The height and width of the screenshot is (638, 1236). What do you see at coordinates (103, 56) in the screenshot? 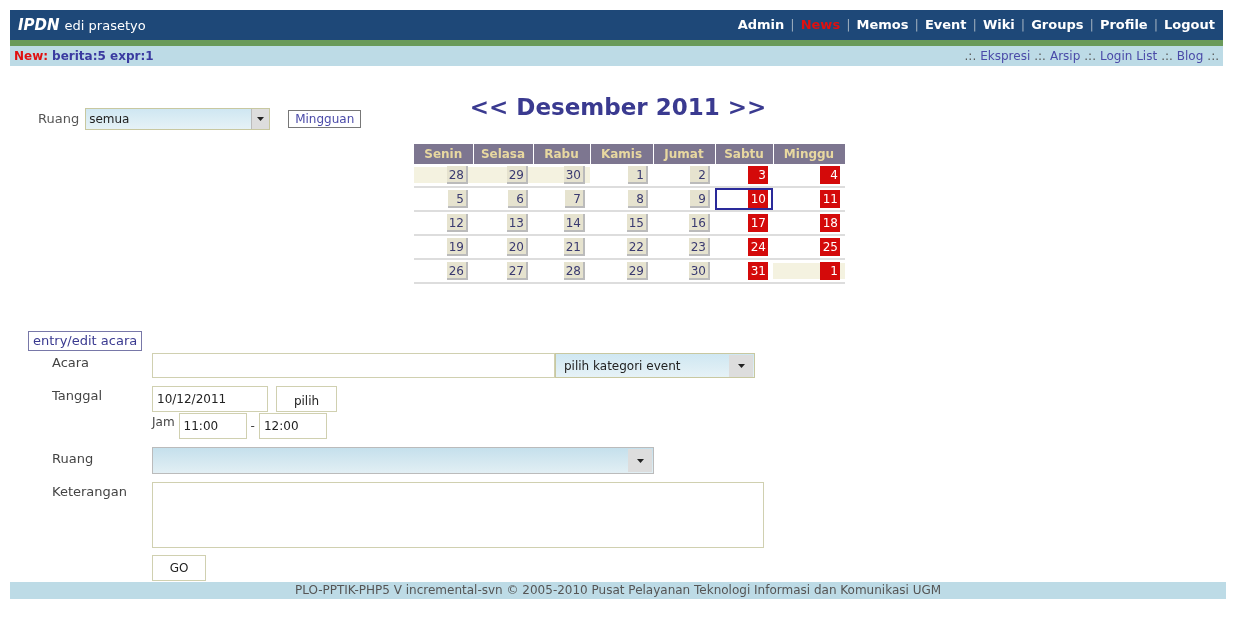
I see `new-count-link: berita:5 expr:1` at bounding box center [103, 56].